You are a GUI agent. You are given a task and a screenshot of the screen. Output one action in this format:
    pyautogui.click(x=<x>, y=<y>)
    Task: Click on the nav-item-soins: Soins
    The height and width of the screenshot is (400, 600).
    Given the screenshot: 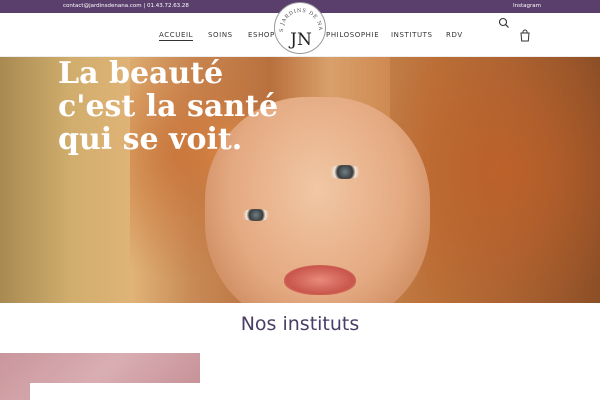 What is the action you would take?
    pyautogui.click(x=220, y=35)
    